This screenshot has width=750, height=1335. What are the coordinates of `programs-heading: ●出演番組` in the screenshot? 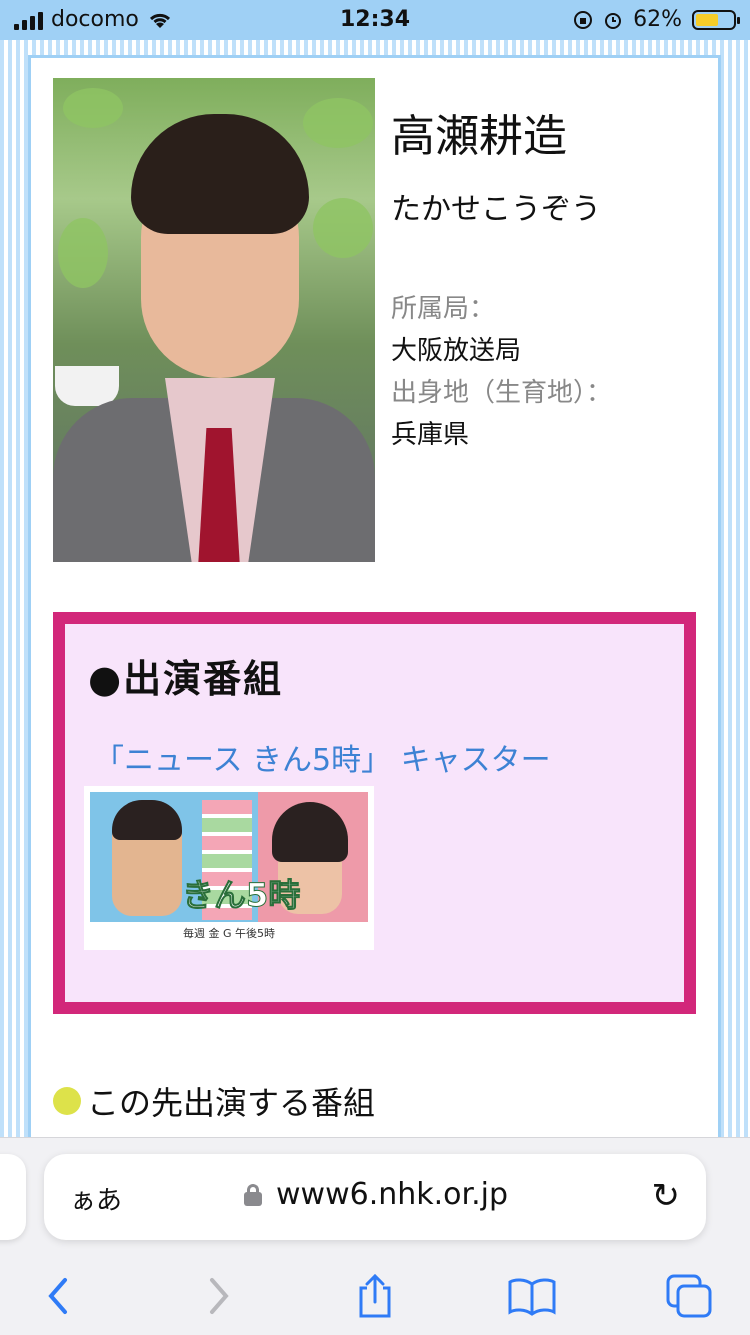 It's located at (186, 679).